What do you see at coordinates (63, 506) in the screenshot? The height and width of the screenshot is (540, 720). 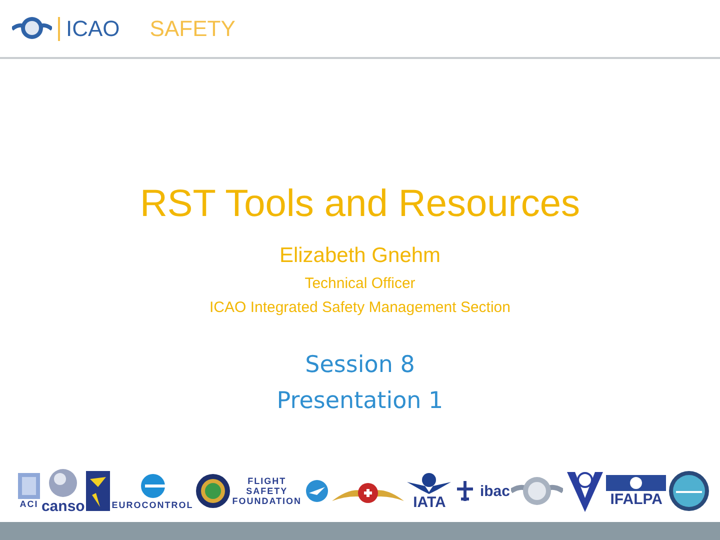 I see `logo-text: canso` at bounding box center [63, 506].